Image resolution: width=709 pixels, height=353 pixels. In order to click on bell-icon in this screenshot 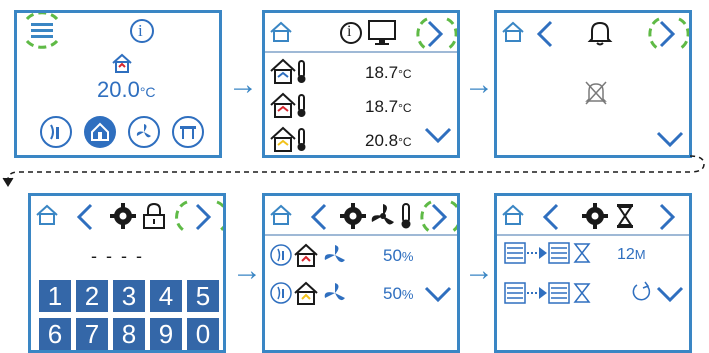, I will do `click(600, 33)`.